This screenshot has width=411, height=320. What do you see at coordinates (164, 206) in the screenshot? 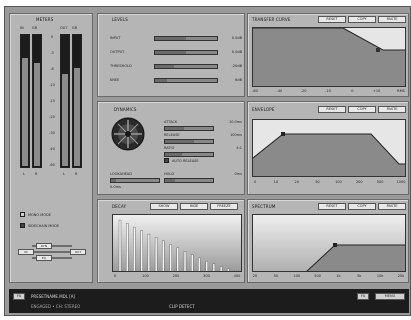
I see `decay-button: SHOW` at bounding box center [164, 206].